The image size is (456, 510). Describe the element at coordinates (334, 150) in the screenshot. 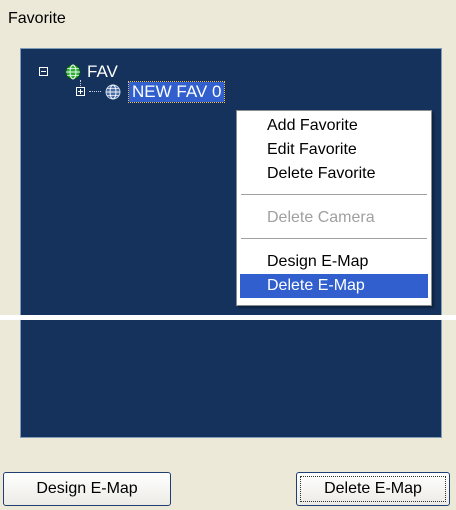

I see `menu-item-edit-favorite: Edit Favorite` at that location.